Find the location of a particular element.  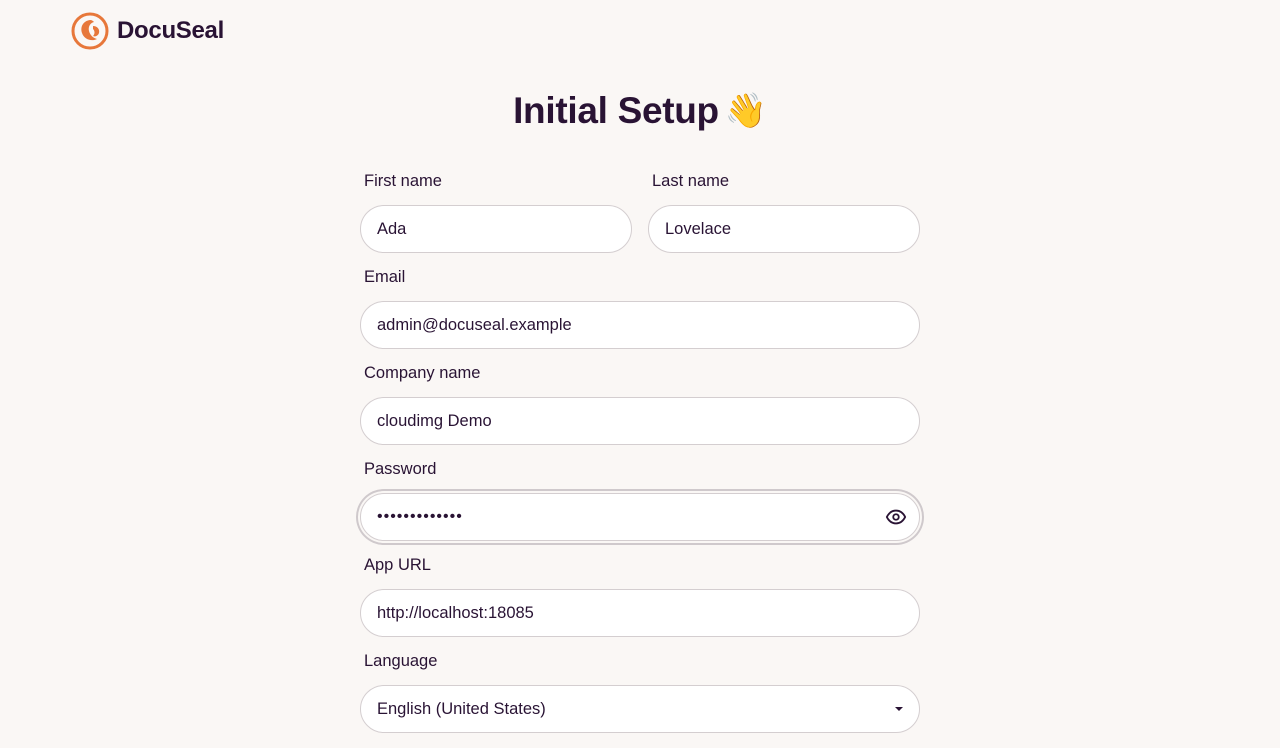

email-label: Email is located at coordinates (385, 277).